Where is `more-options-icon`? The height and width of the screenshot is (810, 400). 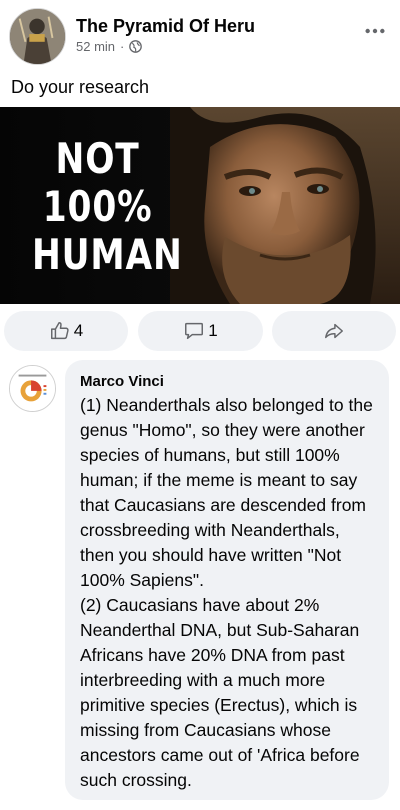 more-options-icon is located at coordinates (375, 31).